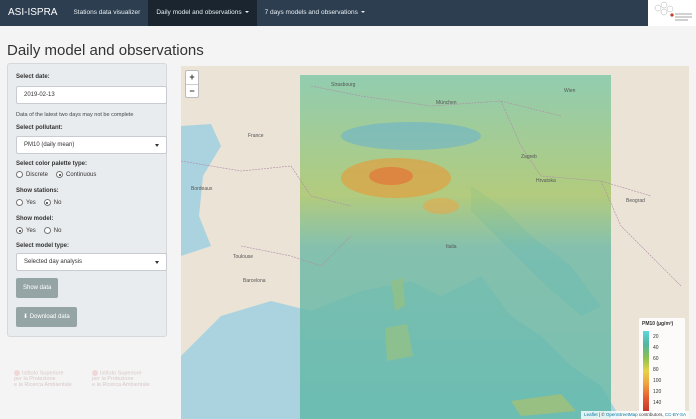  What do you see at coordinates (53, 262) in the screenshot?
I see `model-type-value: Selected day analysis` at bounding box center [53, 262].